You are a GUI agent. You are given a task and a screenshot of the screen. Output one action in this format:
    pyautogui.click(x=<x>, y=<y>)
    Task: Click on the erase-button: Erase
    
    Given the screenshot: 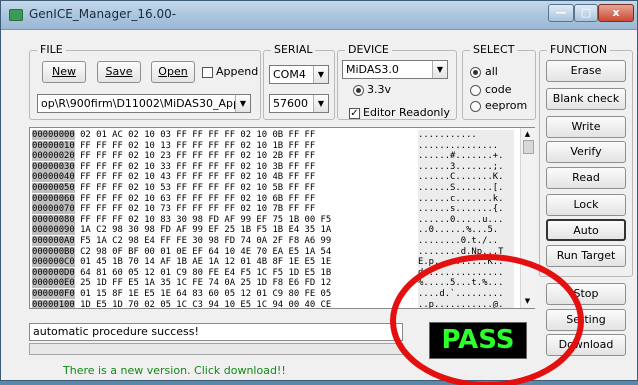 What is the action you would take?
    pyautogui.click(x=586, y=71)
    